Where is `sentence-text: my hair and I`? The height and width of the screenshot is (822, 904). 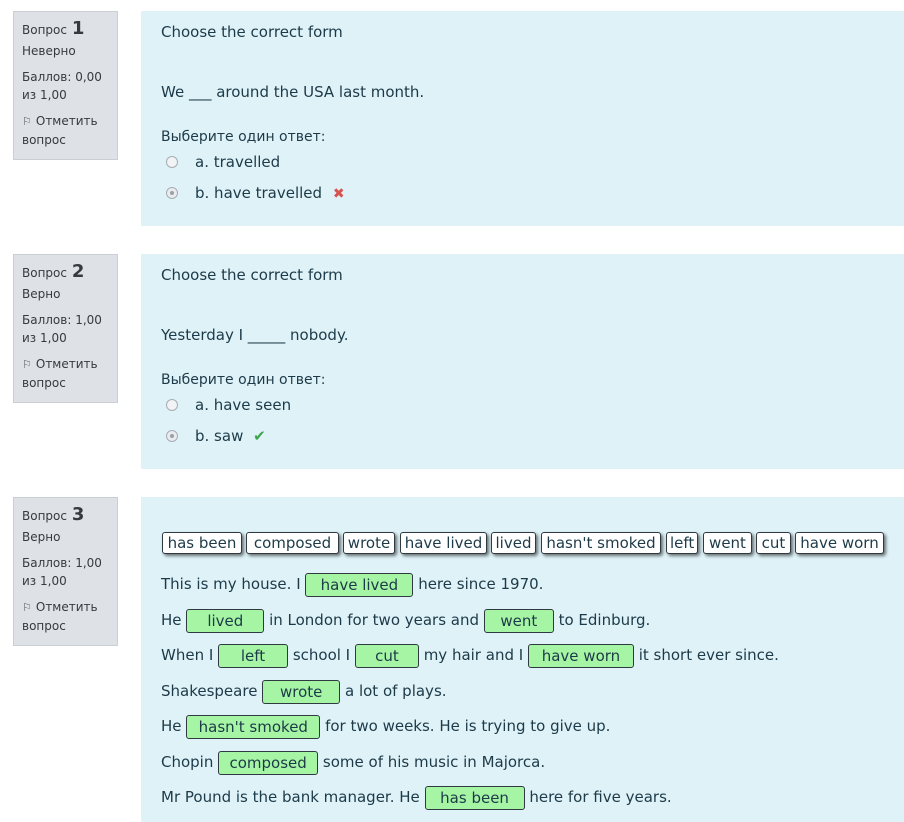 sentence-text: my hair and I is located at coordinates (473, 655).